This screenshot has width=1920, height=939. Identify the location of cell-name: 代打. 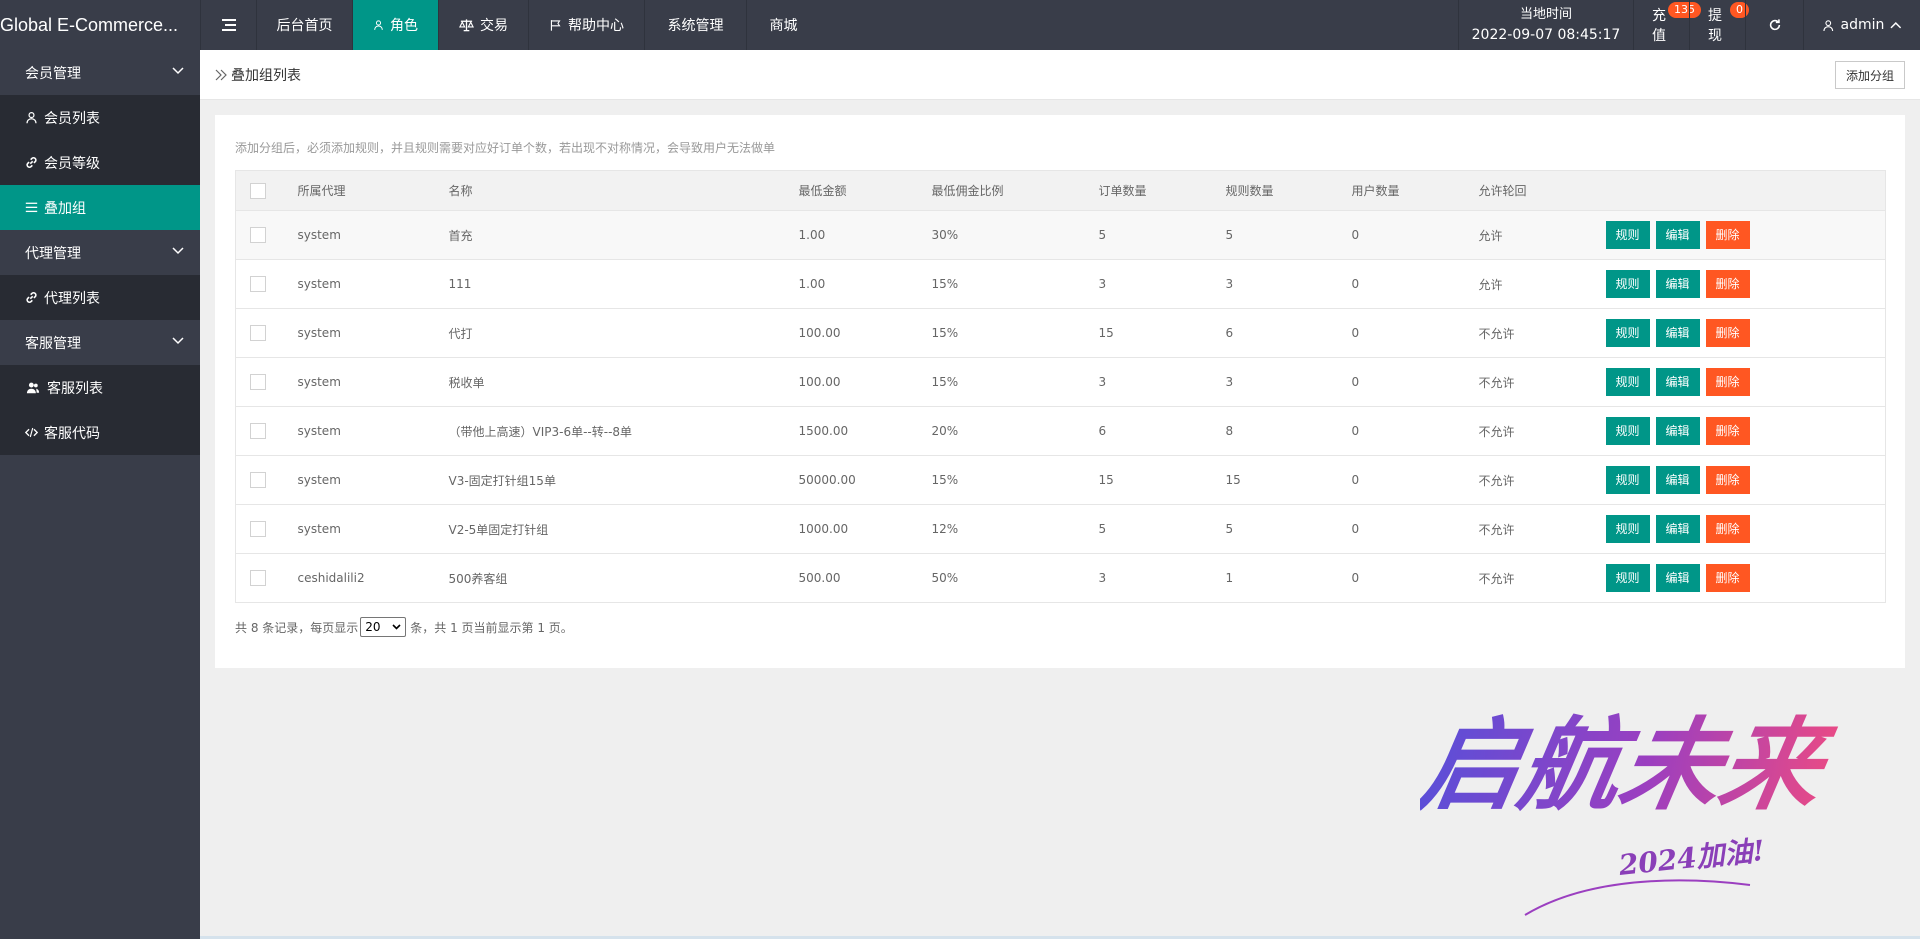
(613, 333).